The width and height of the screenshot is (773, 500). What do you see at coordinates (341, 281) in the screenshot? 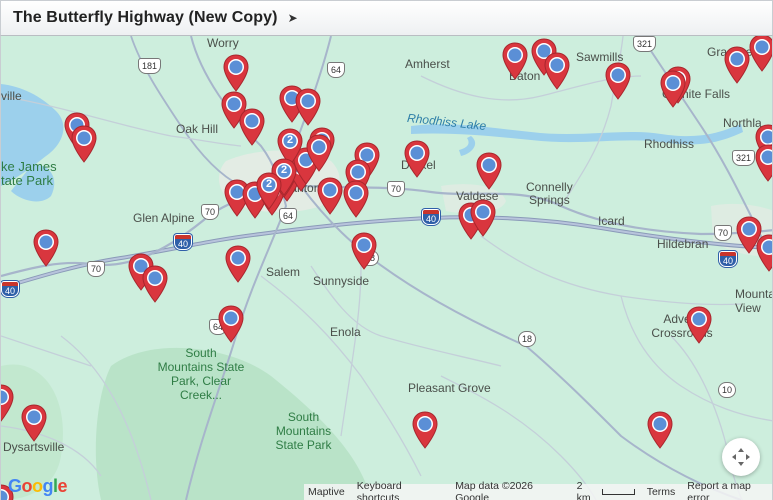
I see `town-label: Sunnyside` at bounding box center [341, 281].